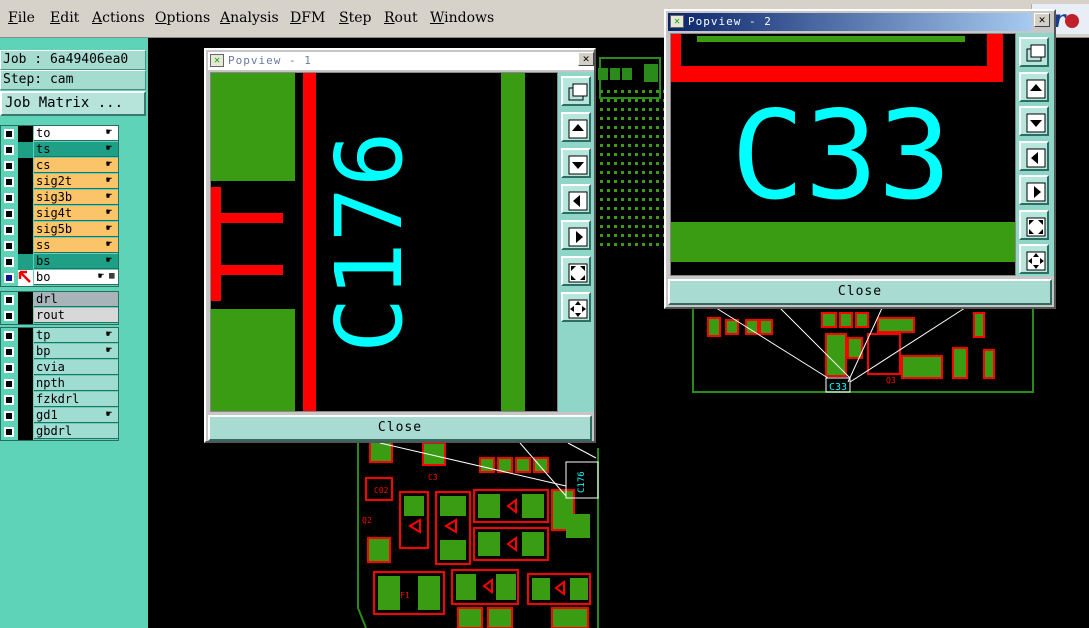  I want to click on layer-row-gd1: gd1 ☛, so click(59, 416).